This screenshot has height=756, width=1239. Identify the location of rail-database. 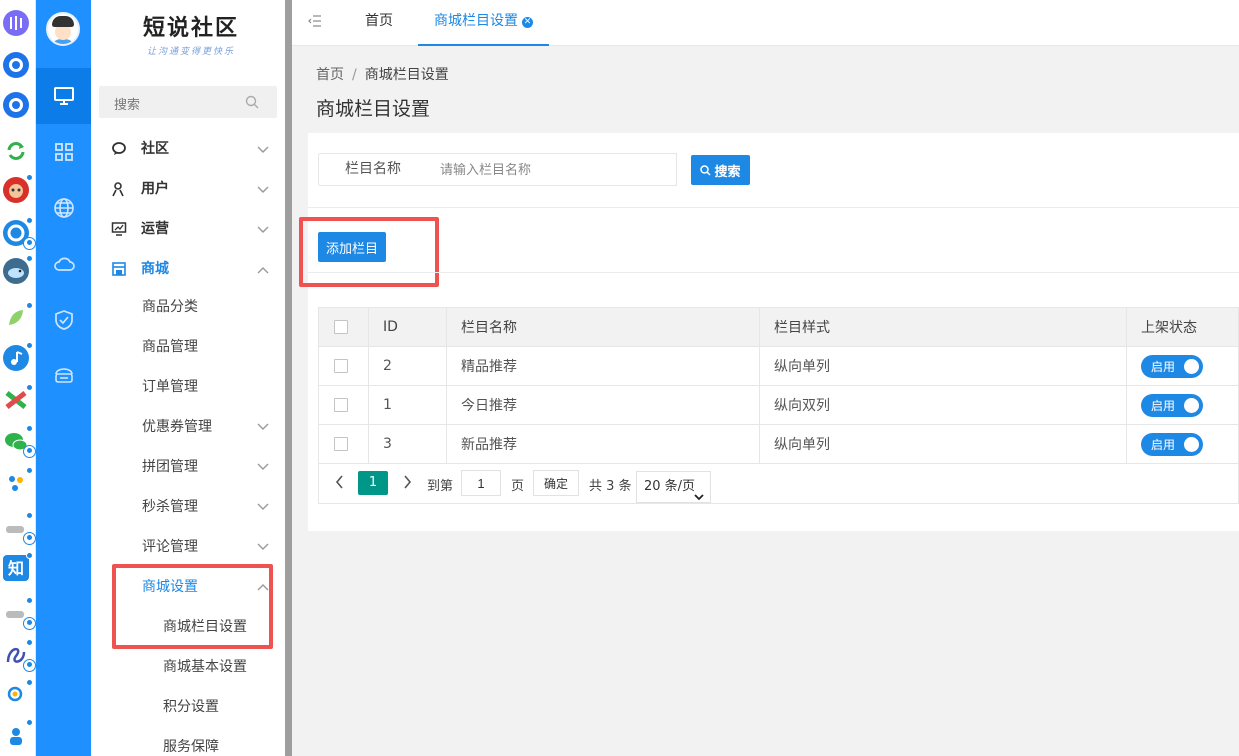
(63, 376).